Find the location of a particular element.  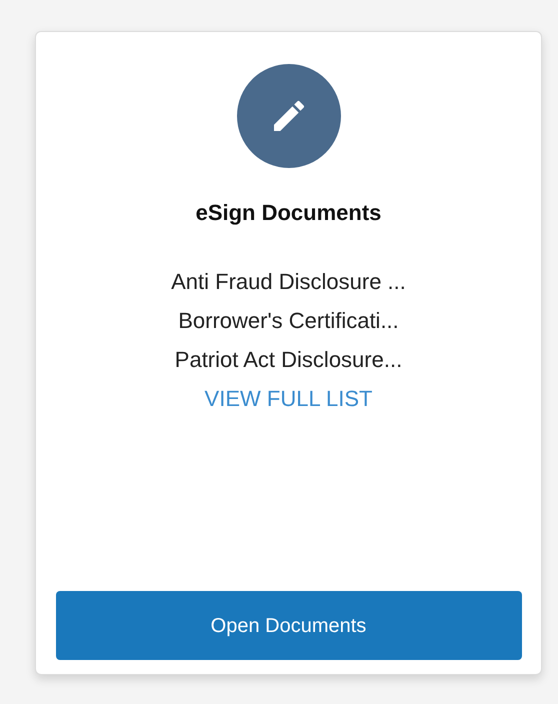

card-title: eSign Documents is located at coordinates (289, 213).